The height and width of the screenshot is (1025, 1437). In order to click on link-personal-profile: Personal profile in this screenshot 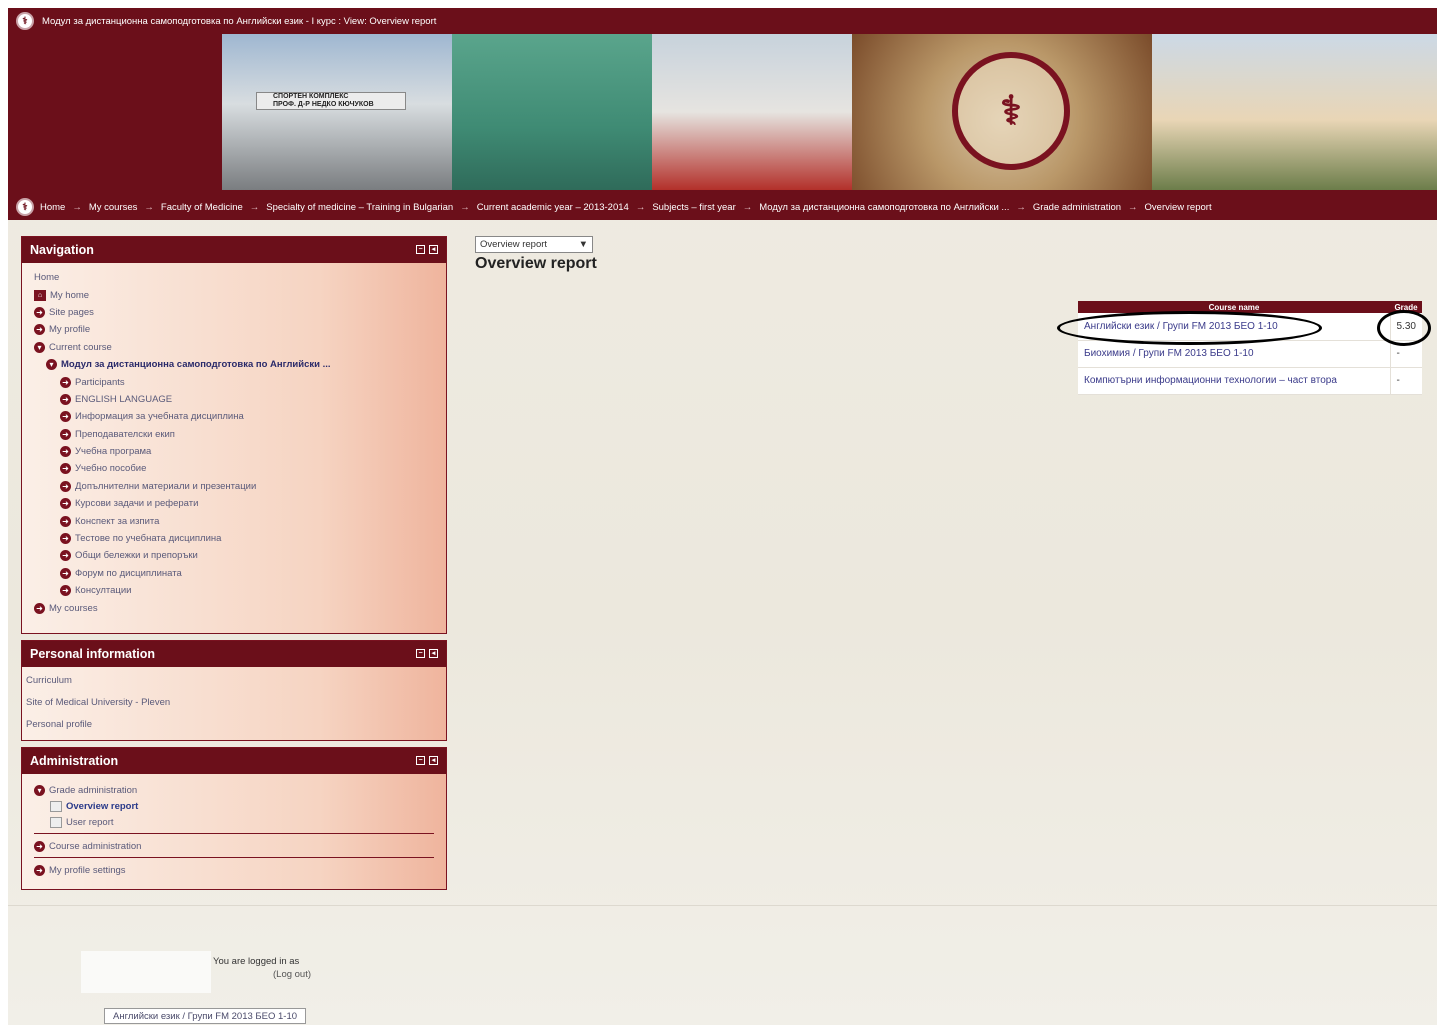, I will do `click(236, 724)`.